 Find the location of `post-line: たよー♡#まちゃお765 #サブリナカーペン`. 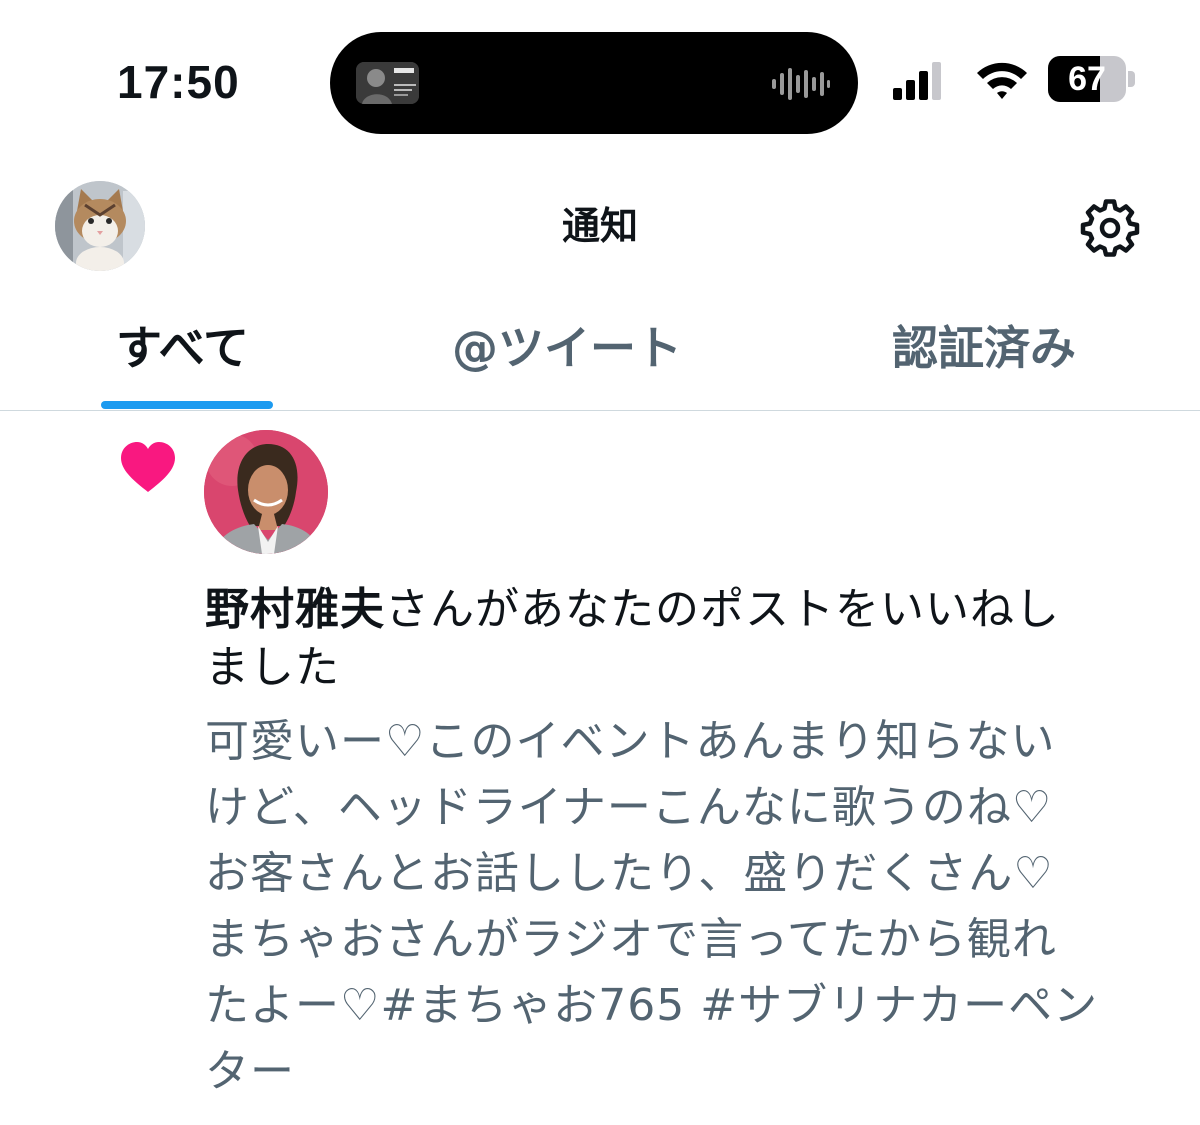

post-line: たよー♡#まちゃお765 #サブリナカーペン is located at coordinates (652, 1005).